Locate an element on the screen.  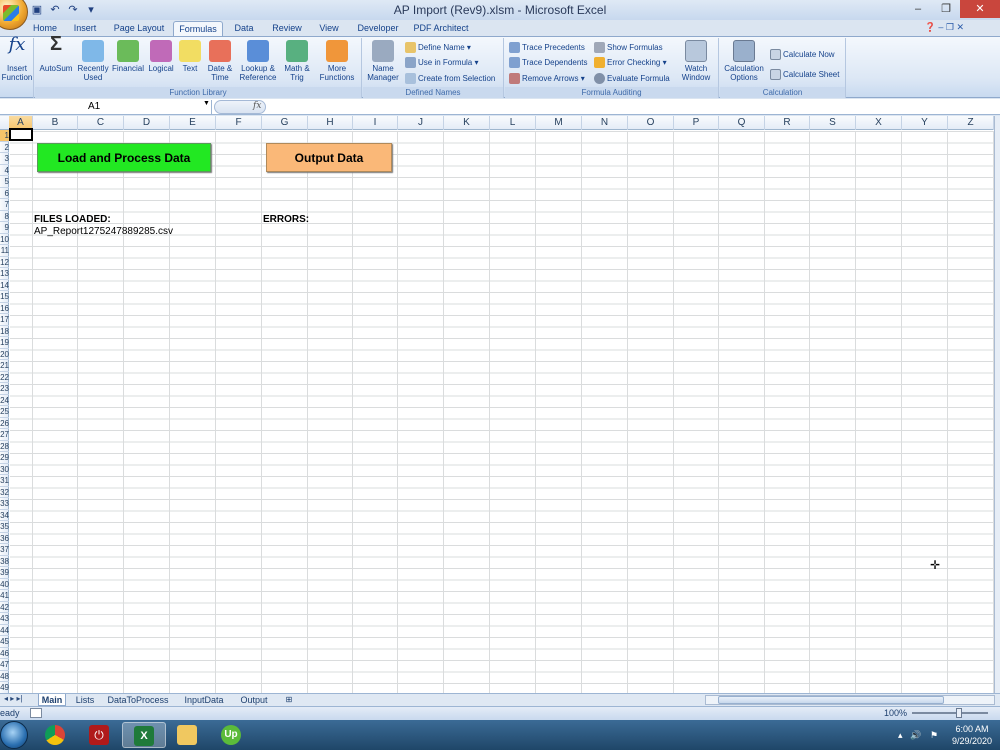
column-header-g: G is located at coordinates (285, 123).